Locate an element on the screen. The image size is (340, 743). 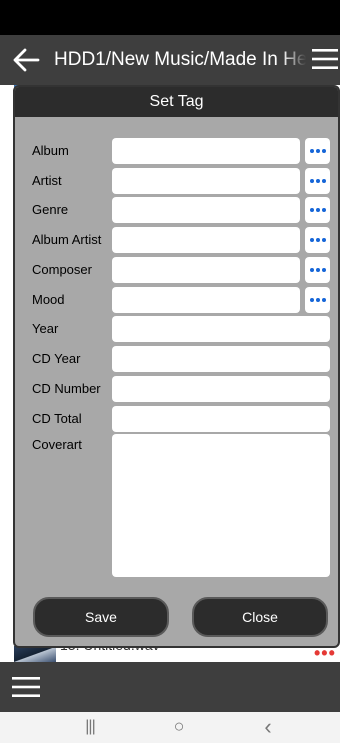
cd-total-input is located at coordinates (221, 419).